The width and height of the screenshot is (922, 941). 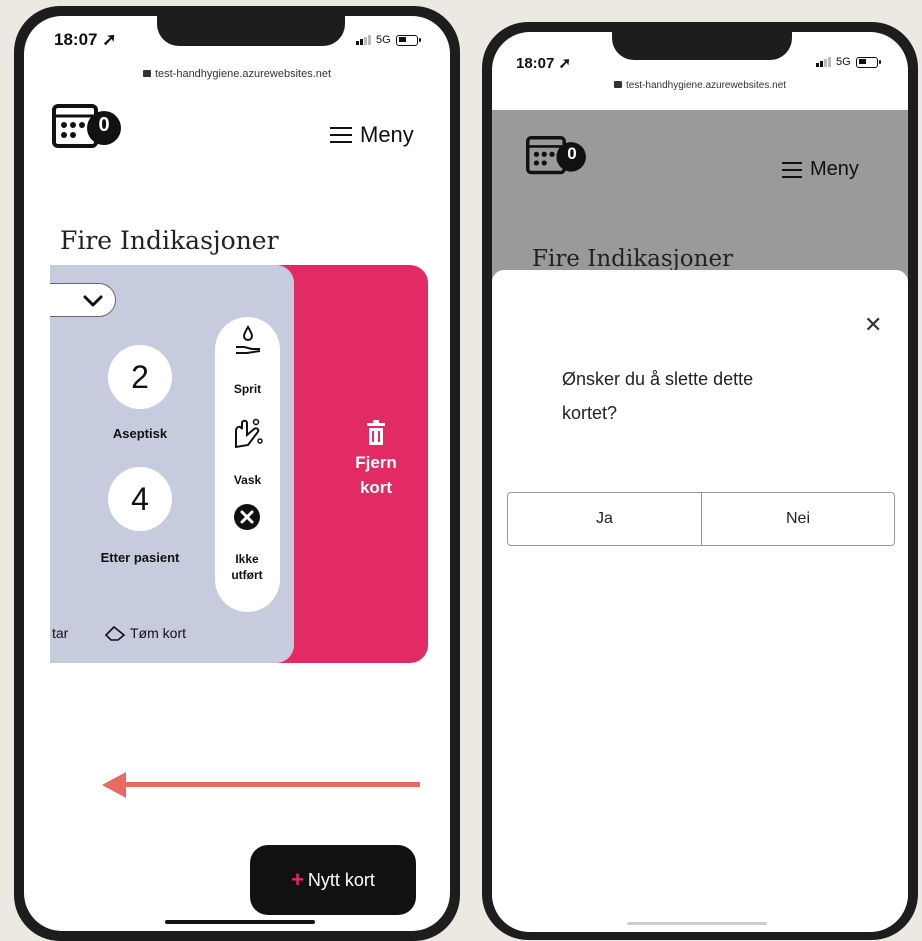 I want to click on plus-icon: +, so click(x=297, y=879).